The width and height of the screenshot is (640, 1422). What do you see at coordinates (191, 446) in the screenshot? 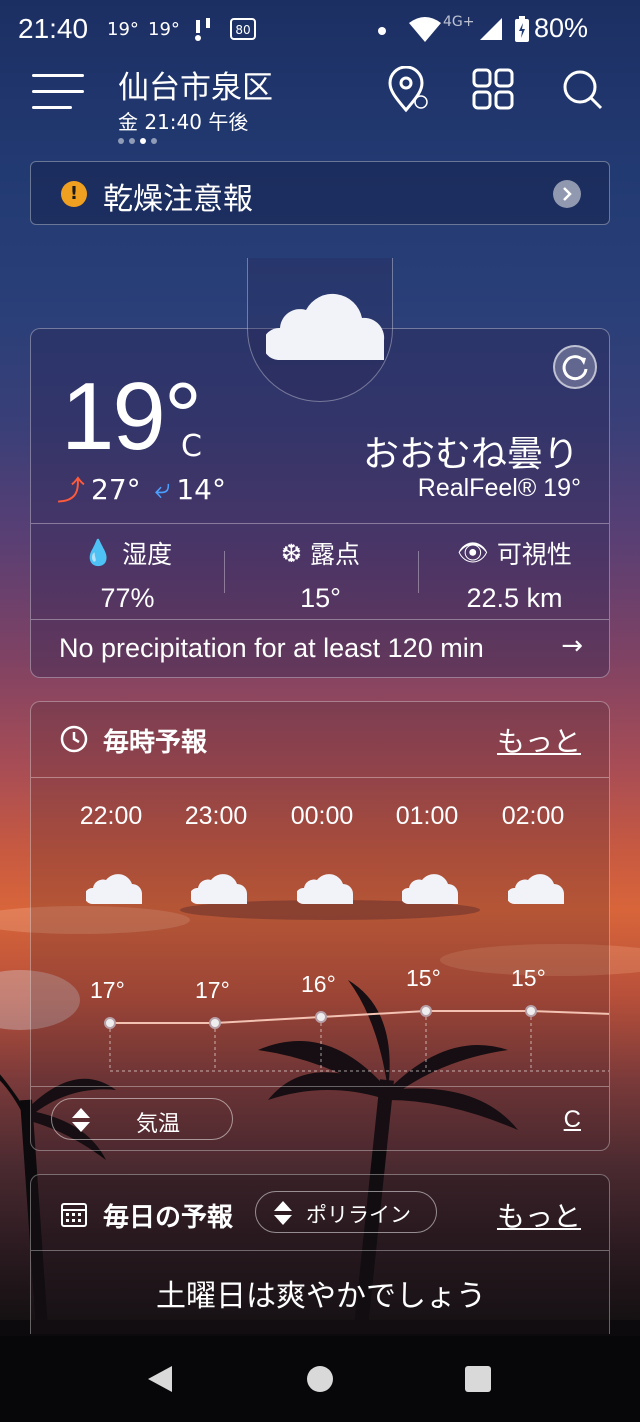
I see `temperature-unit: C` at bounding box center [191, 446].